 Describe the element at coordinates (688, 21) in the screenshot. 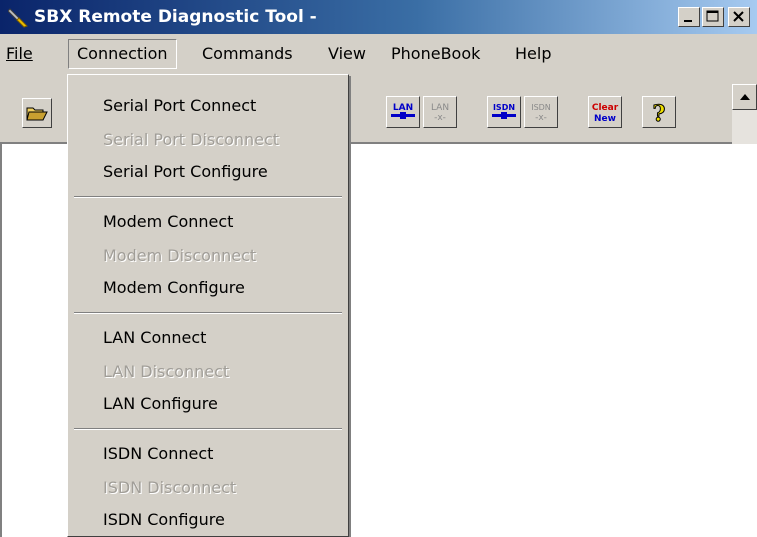

I see `minimize-icon` at that location.